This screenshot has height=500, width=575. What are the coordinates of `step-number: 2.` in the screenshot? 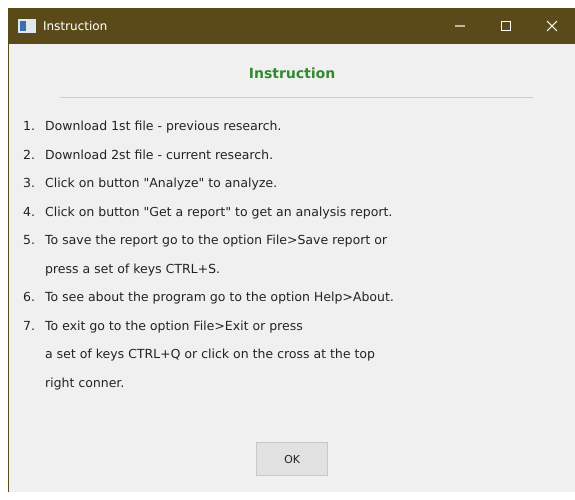 It's located at (29, 155).